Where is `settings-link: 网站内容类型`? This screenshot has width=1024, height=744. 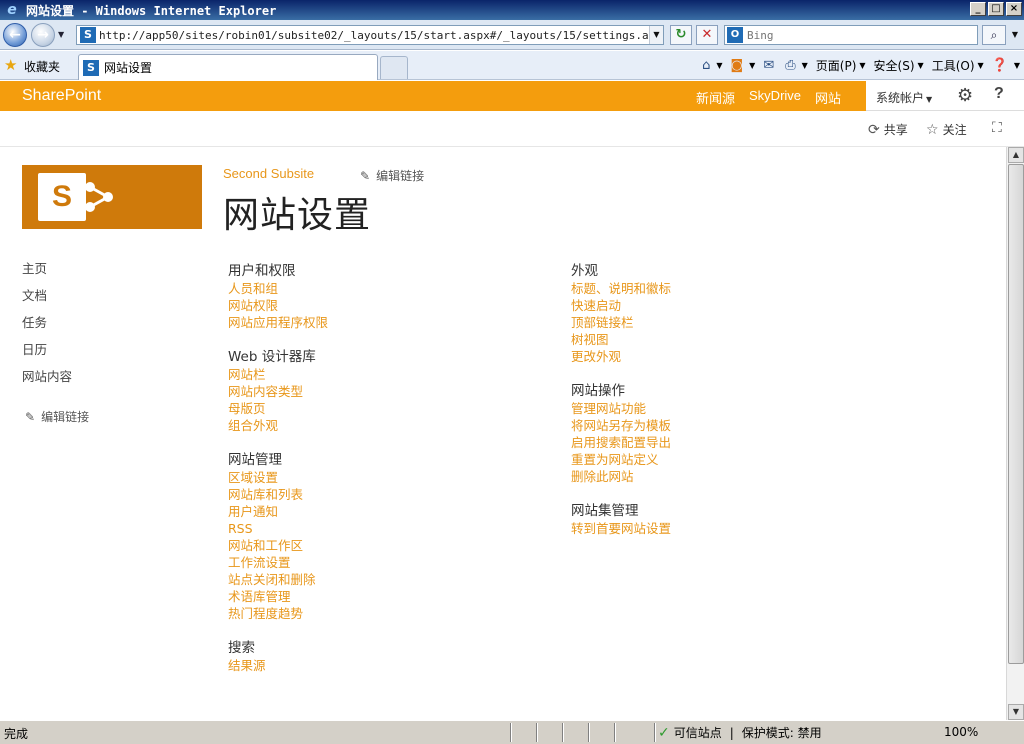 settings-link: 网站内容类型 is located at coordinates (278, 392).